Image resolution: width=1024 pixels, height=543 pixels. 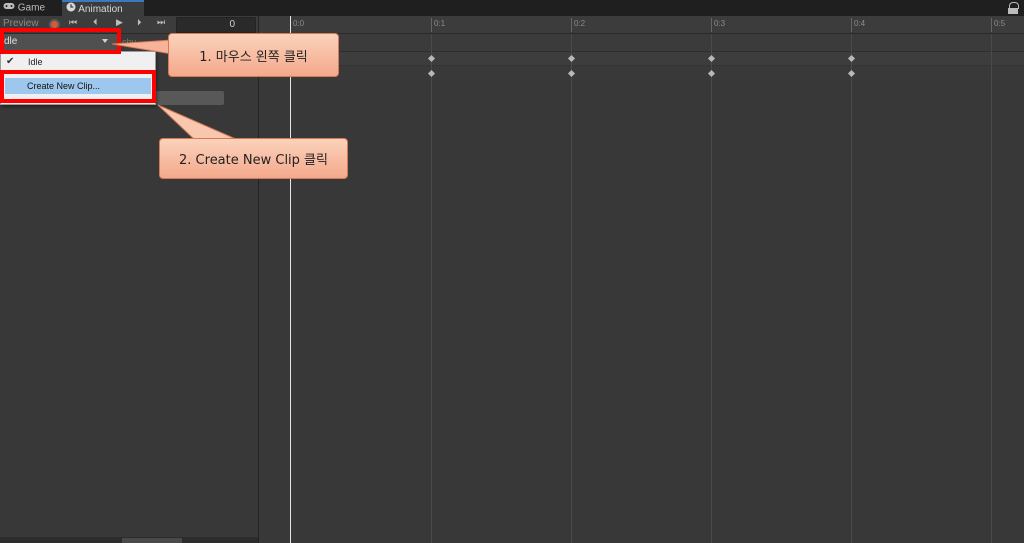 What do you see at coordinates (641, 25) in the screenshot?
I see `time-ruler` at bounding box center [641, 25].